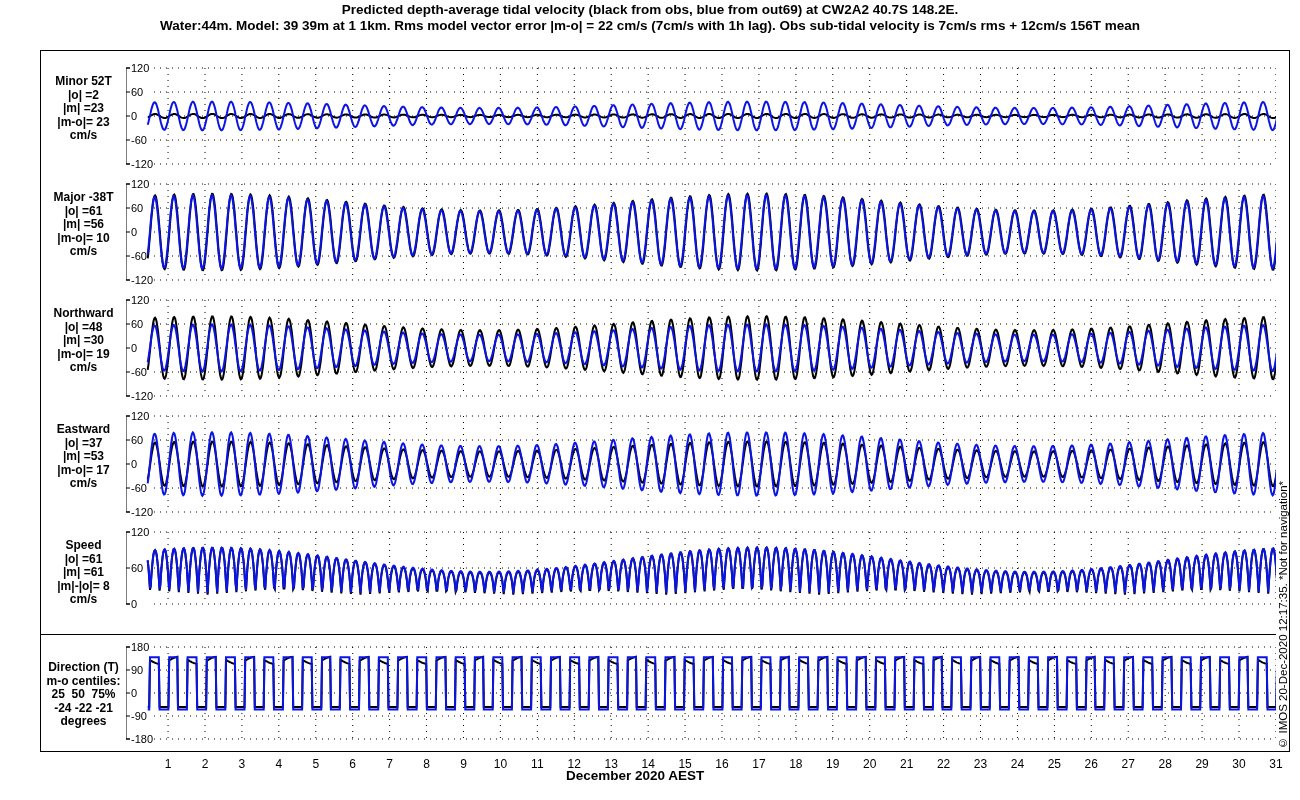 Image resolution: width=1300 pixels, height=800 pixels. Describe the element at coordinates (500, 764) in the screenshot. I see `day-label: 10` at that location.